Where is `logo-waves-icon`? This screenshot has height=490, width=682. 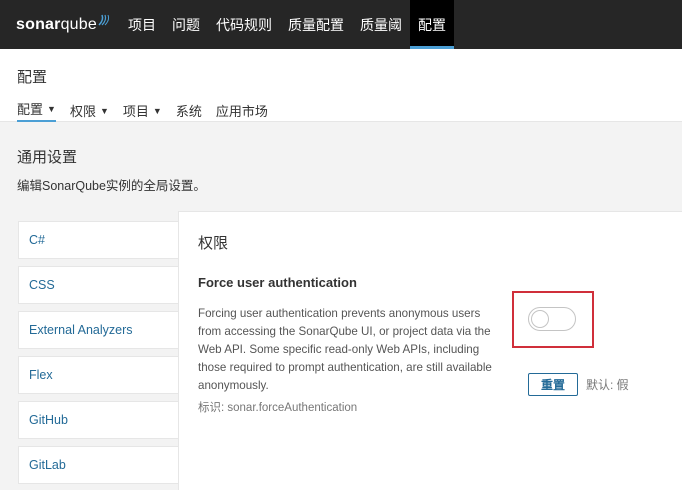
logo-waves-icon is located at coordinates (104, 20).